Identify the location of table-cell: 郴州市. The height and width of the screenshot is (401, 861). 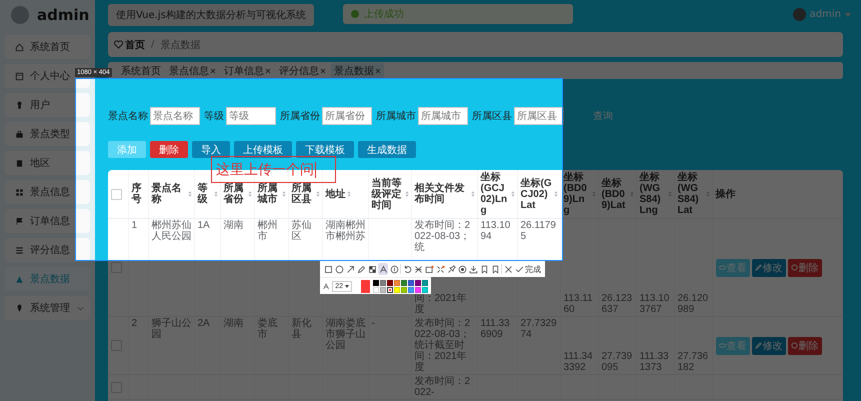
(268, 231).